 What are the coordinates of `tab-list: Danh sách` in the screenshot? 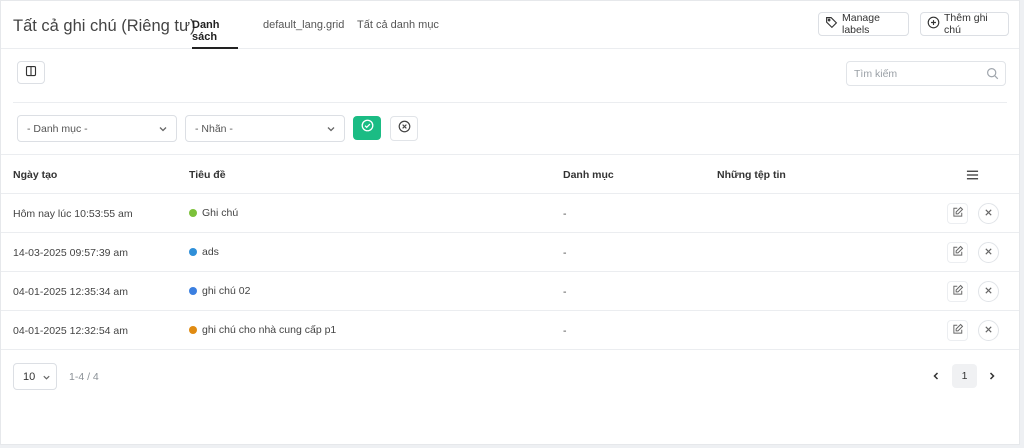 It's located at (215, 34).